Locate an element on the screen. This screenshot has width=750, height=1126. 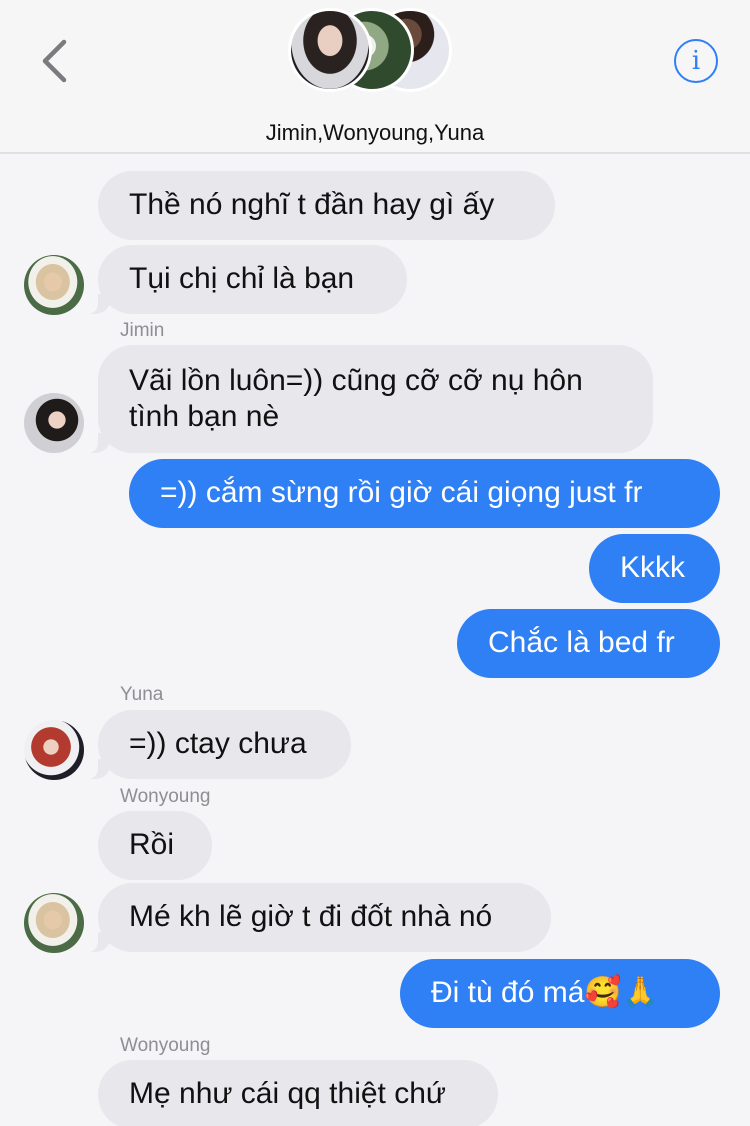
back-button is located at coordinates (54, 61).